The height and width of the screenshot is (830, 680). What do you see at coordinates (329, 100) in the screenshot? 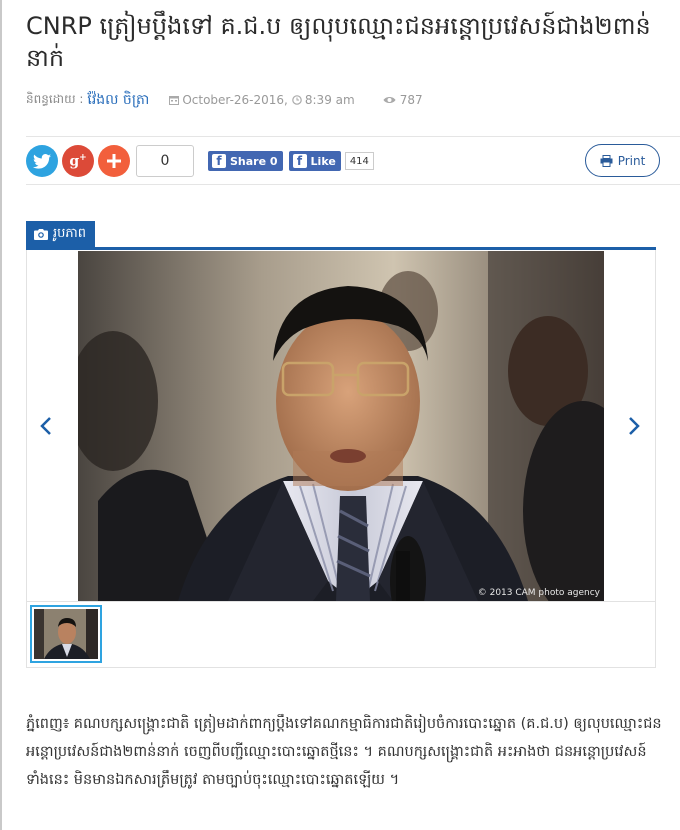
I see `publish-time: 8:39 am` at bounding box center [329, 100].